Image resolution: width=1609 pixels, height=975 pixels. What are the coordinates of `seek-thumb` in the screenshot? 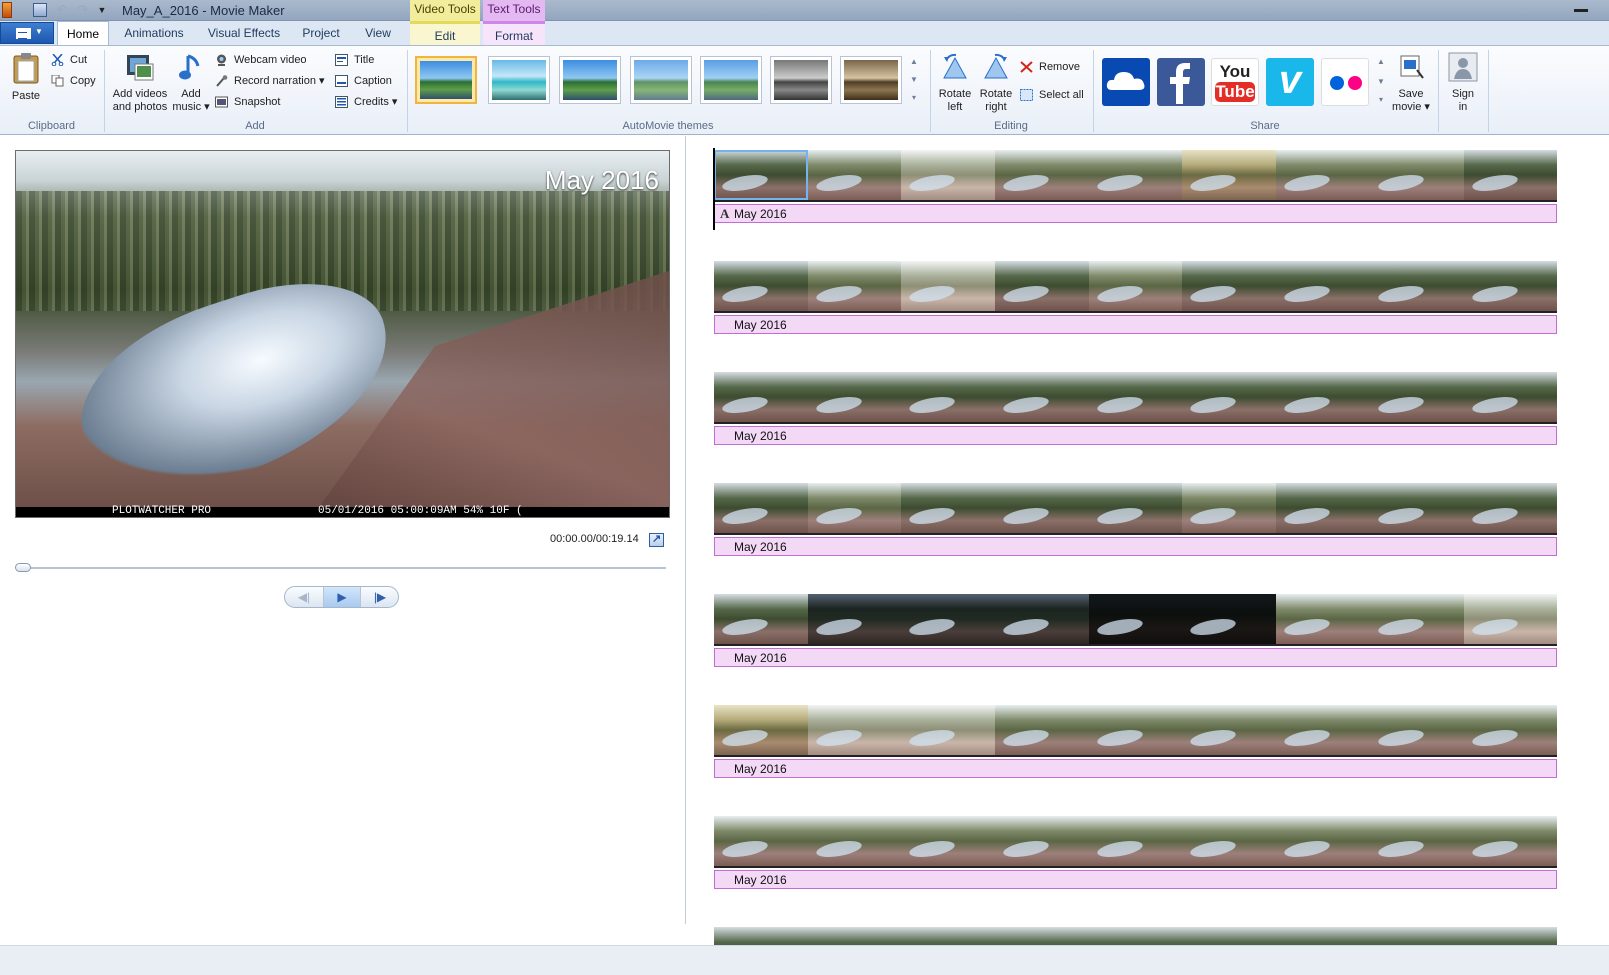 It's located at (23, 567).